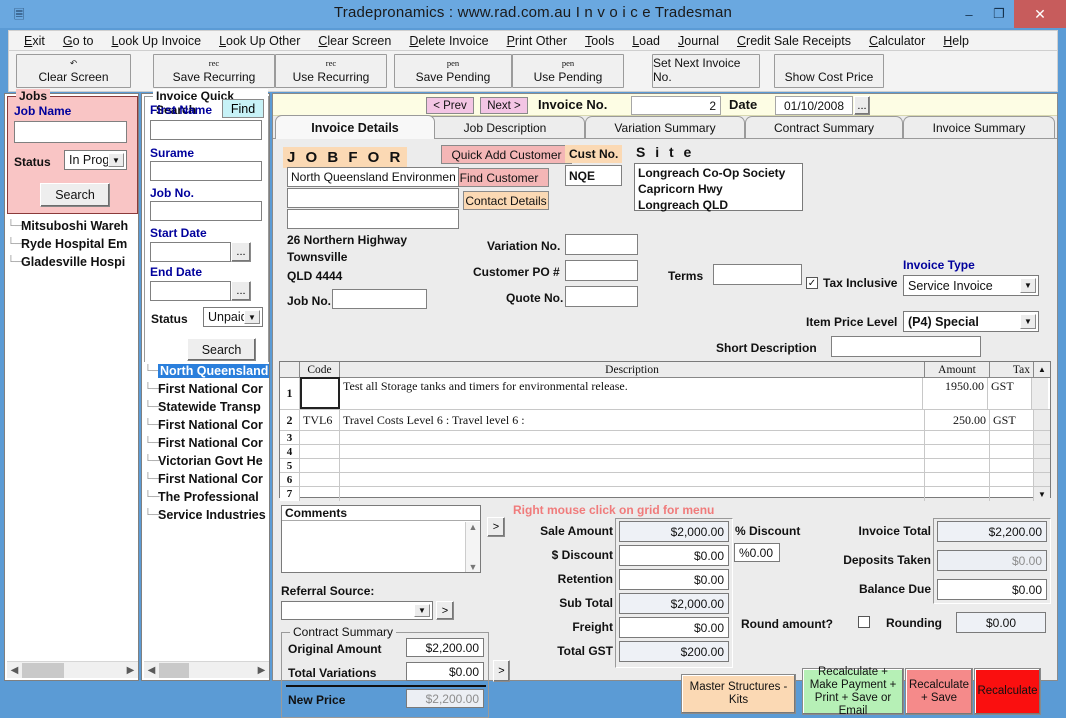 This screenshot has height=718, width=1066. I want to click on terms-input, so click(757, 274).